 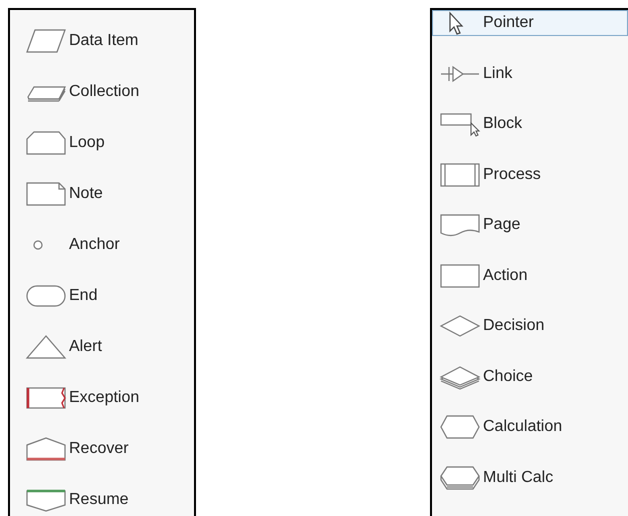 What do you see at coordinates (460, 477) in the screenshot?
I see `stacked-hexagon-icon` at bounding box center [460, 477].